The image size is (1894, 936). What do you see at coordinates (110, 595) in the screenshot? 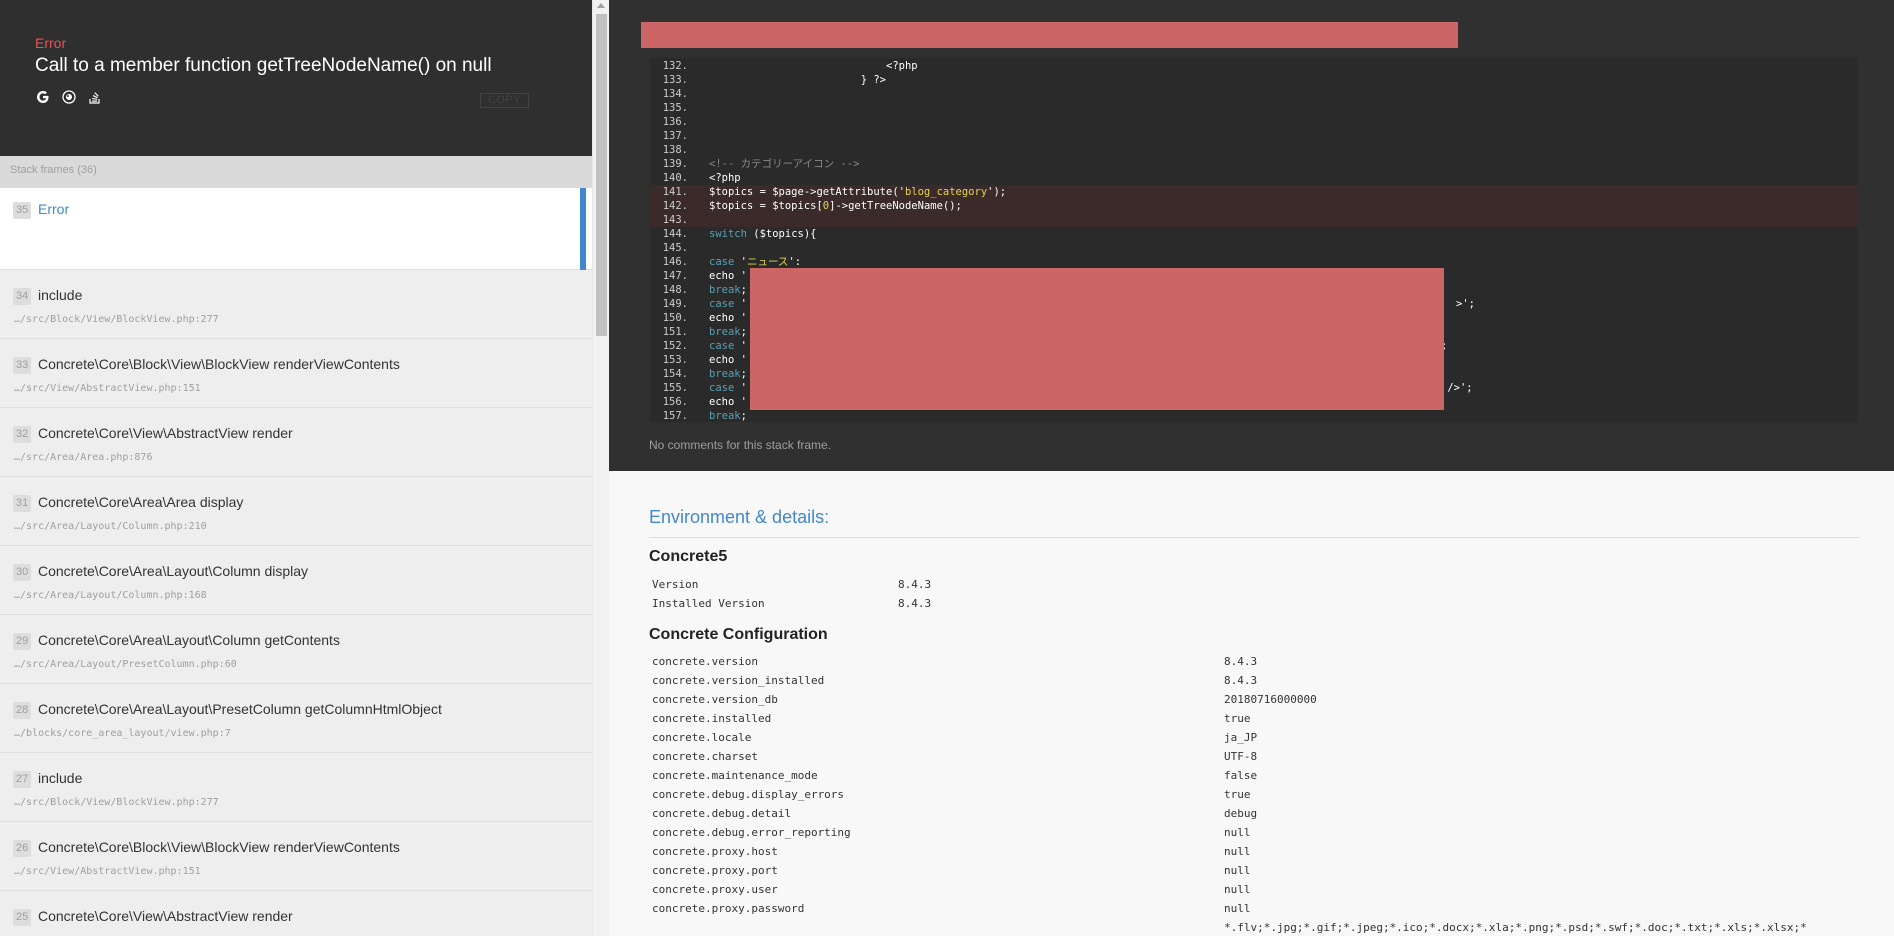
I see `frame-file: …/src/Area/Layout/Column.php:168` at bounding box center [110, 595].